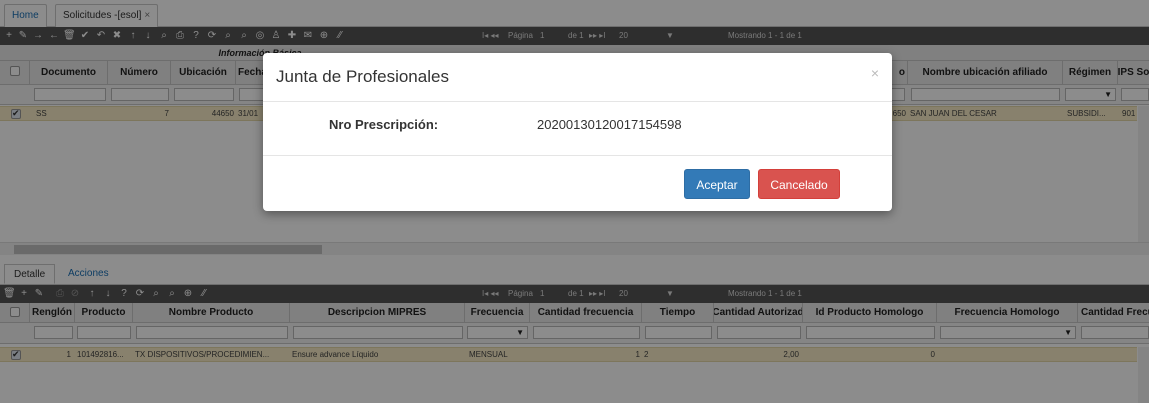 The width and height of the screenshot is (1149, 403). What do you see at coordinates (717, 184) in the screenshot?
I see `aceptar-button: Aceptar` at bounding box center [717, 184].